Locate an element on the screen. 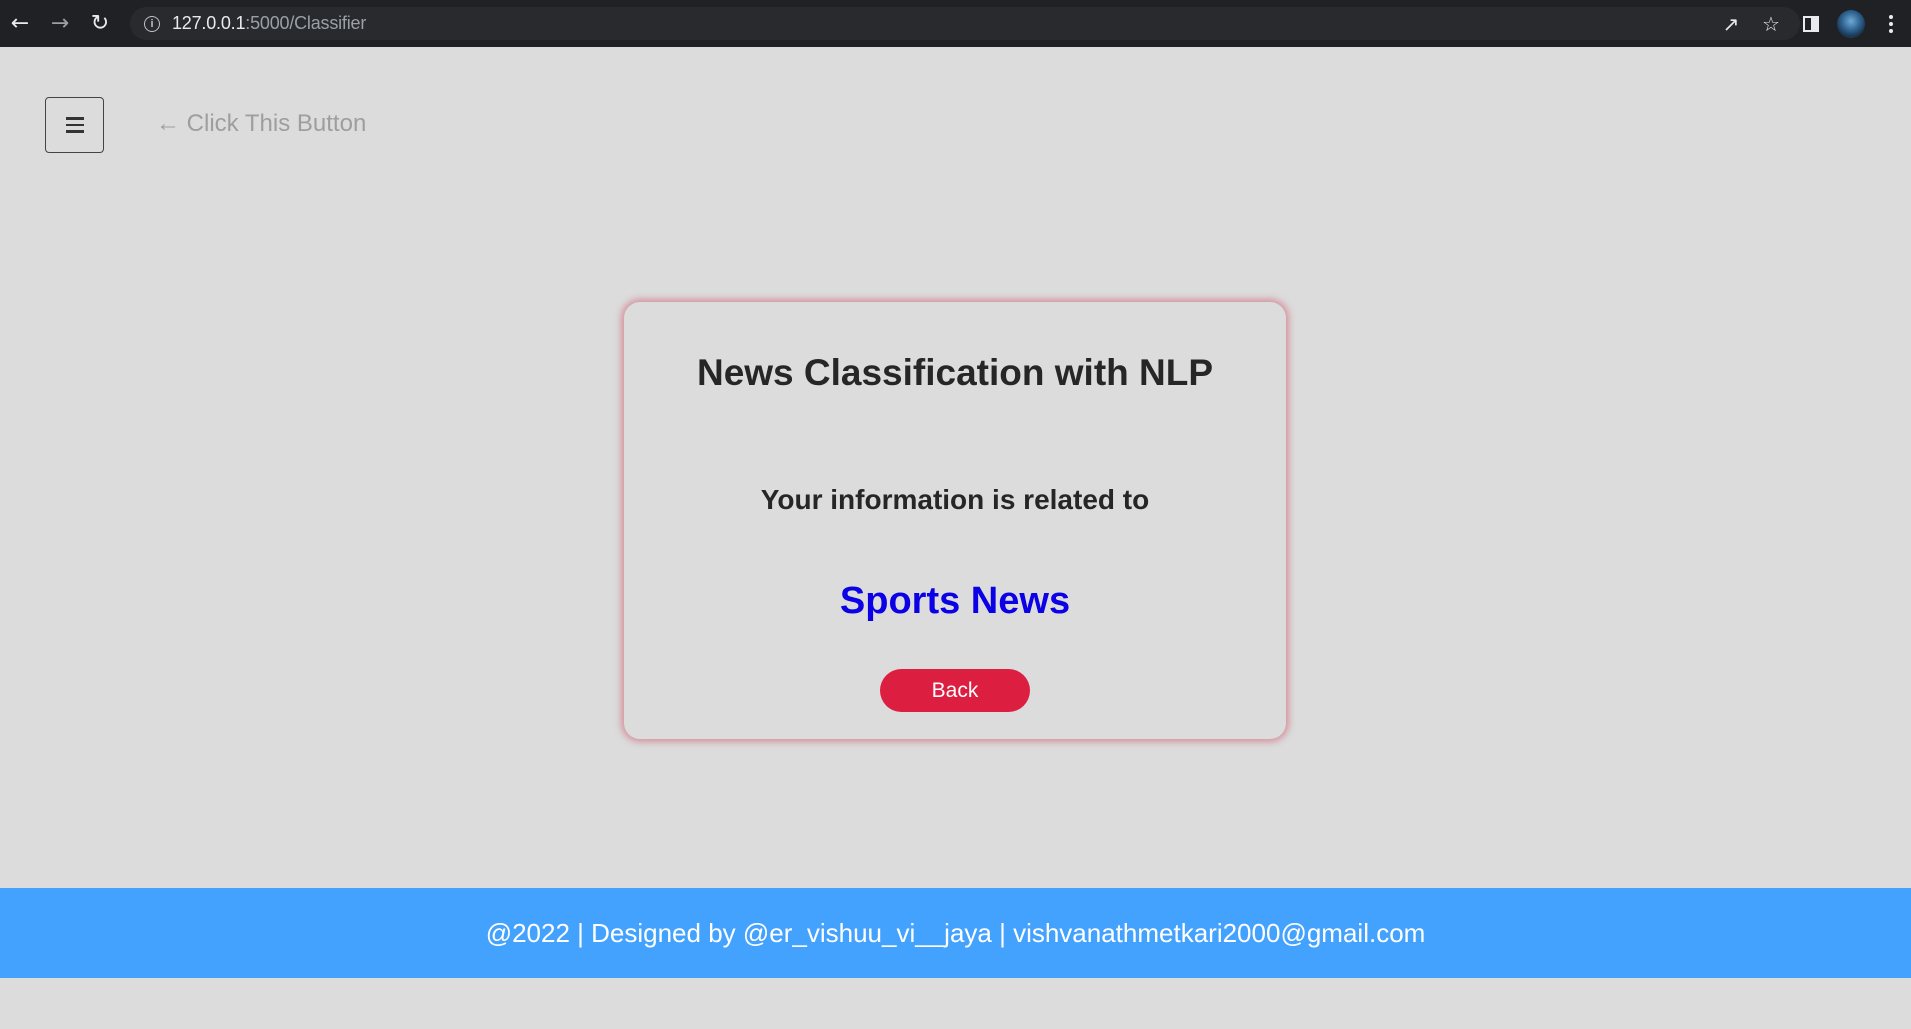  address-bar: i 127.0.0.1:5000/Classifier is located at coordinates (965, 23).